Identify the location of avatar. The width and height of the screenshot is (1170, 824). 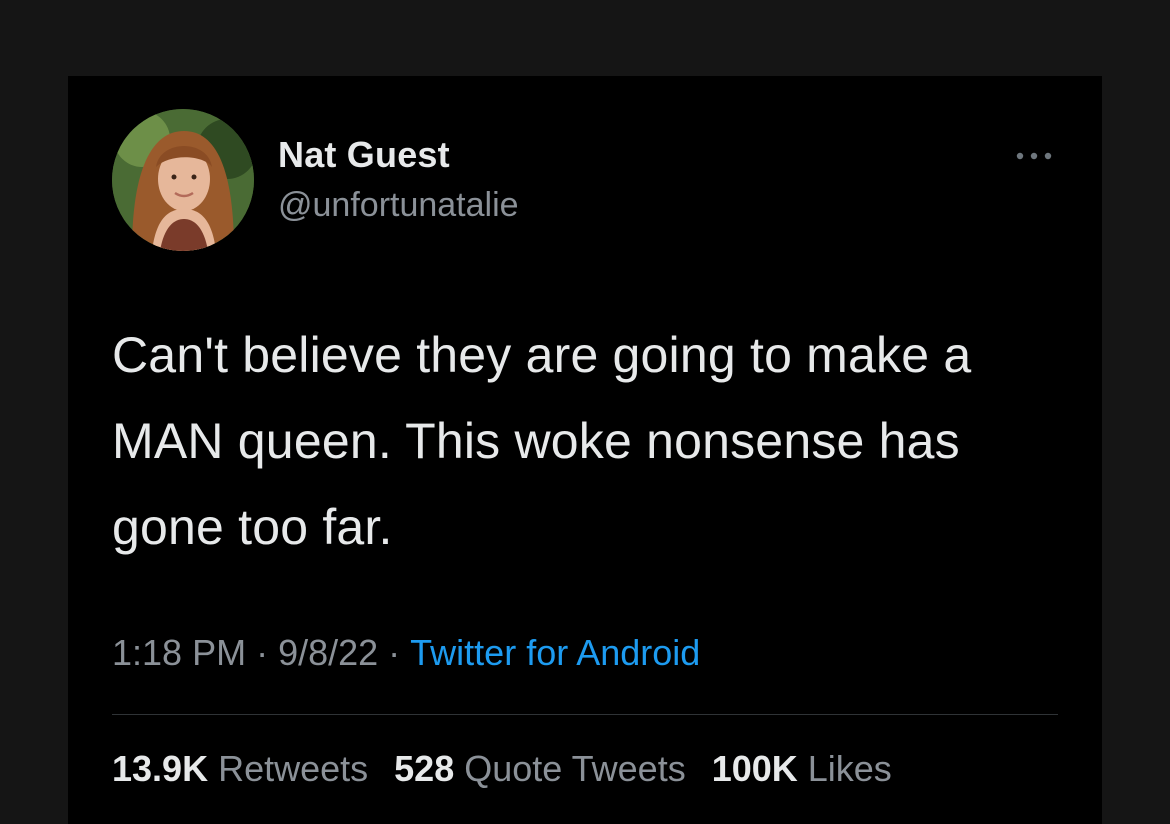
(183, 180).